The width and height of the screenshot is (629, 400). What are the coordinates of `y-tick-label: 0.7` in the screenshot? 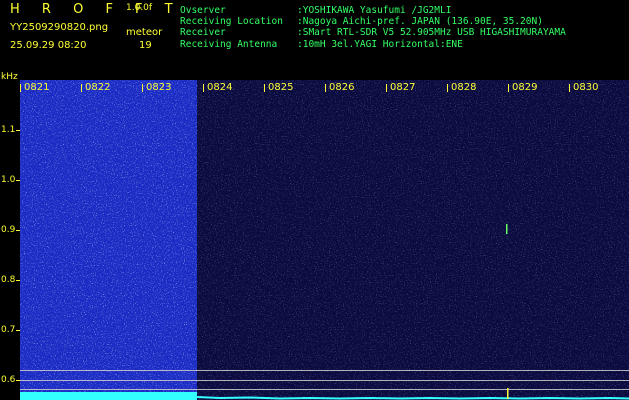 It's located at (8, 330).